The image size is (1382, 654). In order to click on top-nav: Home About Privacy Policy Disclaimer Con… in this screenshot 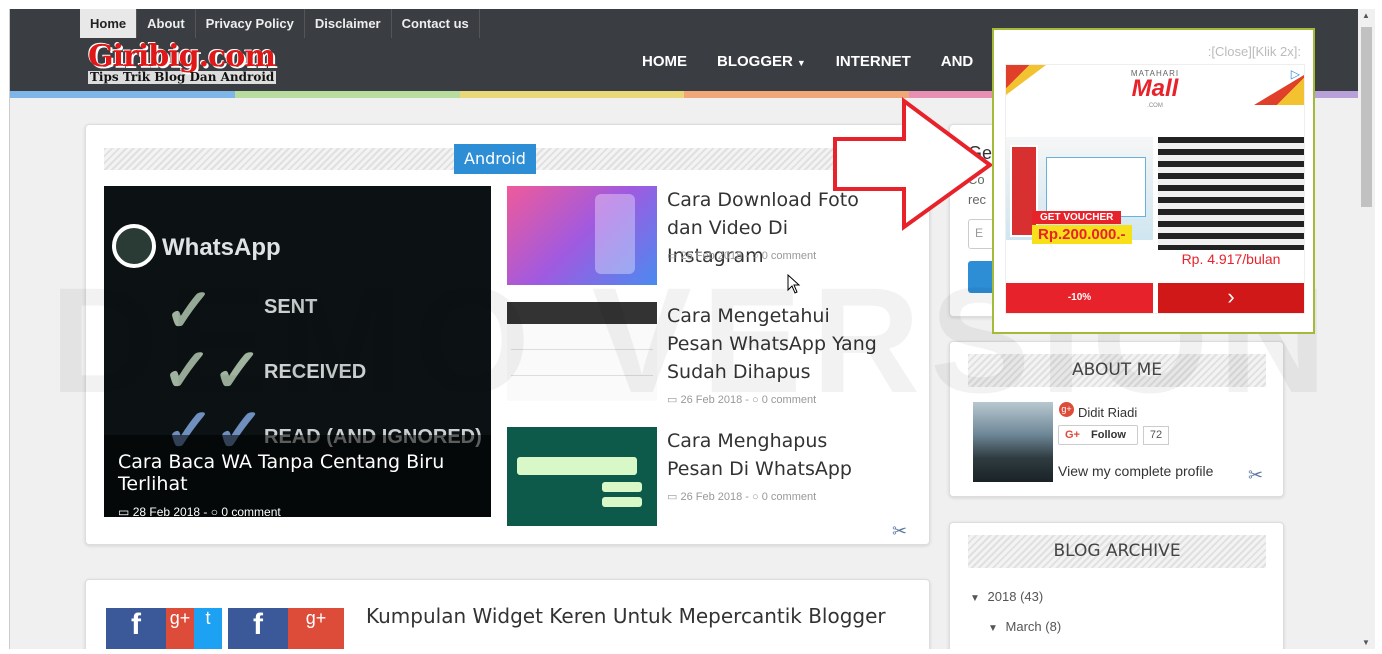, I will do `click(280, 23)`.